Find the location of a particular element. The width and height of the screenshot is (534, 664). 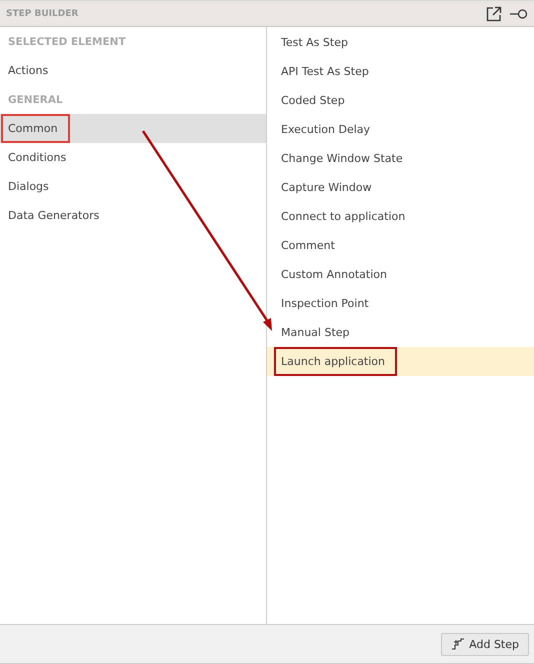

category-item: Data Generators is located at coordinates (133, 215).